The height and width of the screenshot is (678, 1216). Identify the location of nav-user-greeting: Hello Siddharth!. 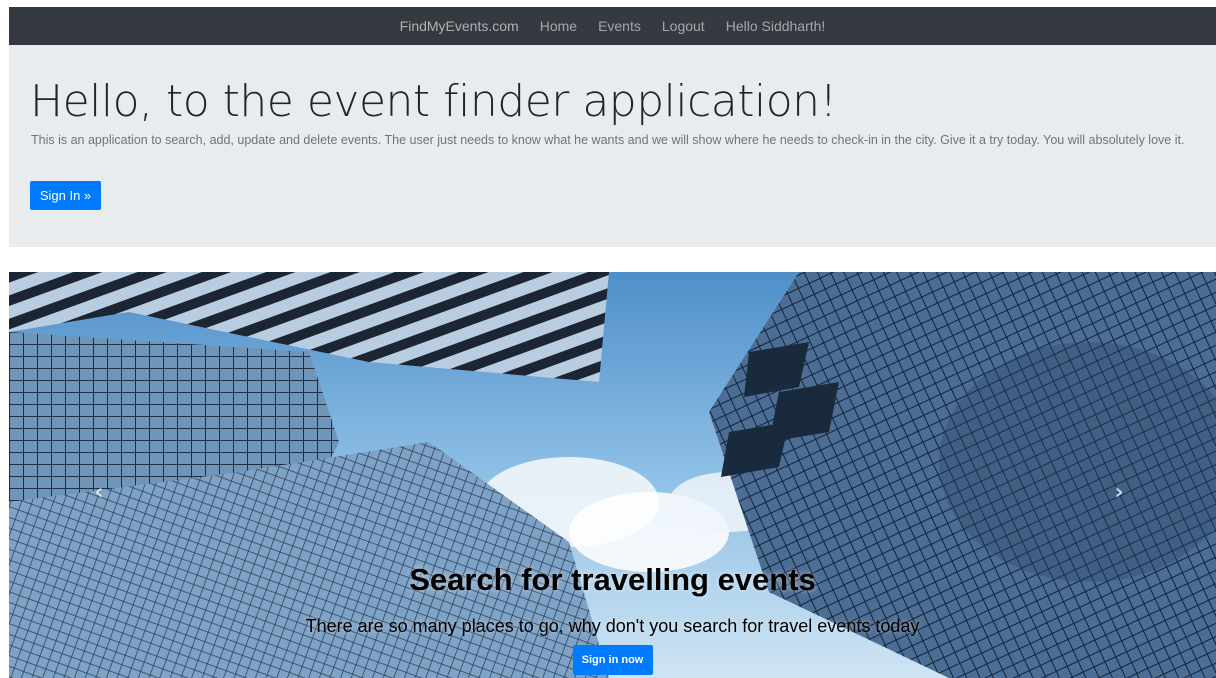
(776, 26).